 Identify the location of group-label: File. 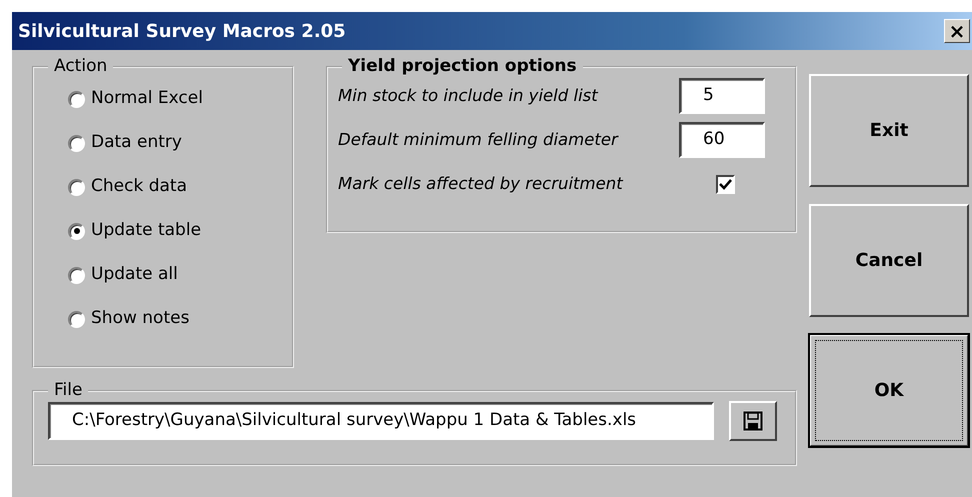
(68, 390).